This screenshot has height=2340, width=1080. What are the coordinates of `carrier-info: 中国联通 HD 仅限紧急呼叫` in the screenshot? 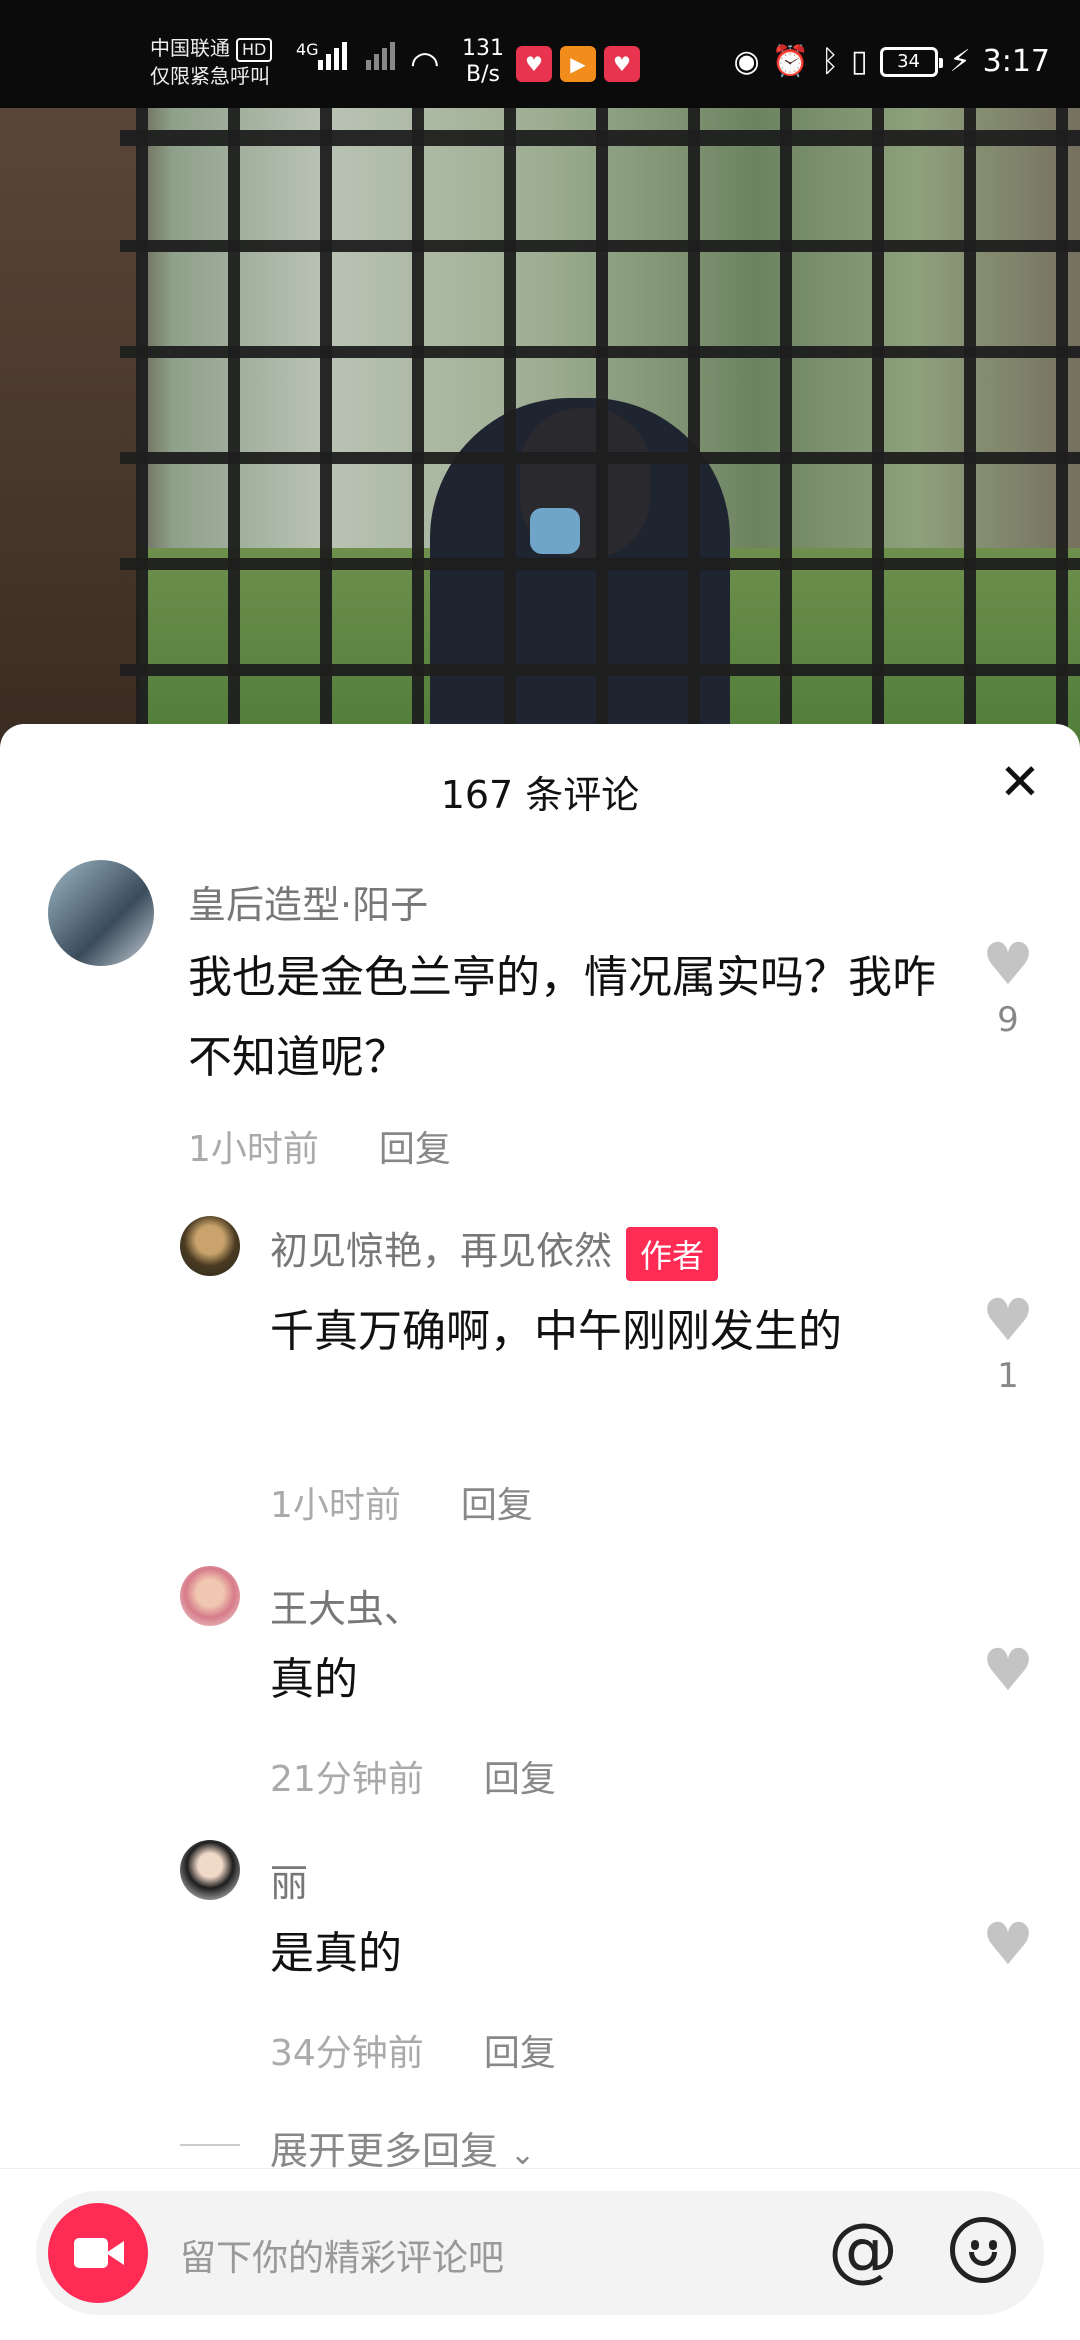 It's located at (211, 62).